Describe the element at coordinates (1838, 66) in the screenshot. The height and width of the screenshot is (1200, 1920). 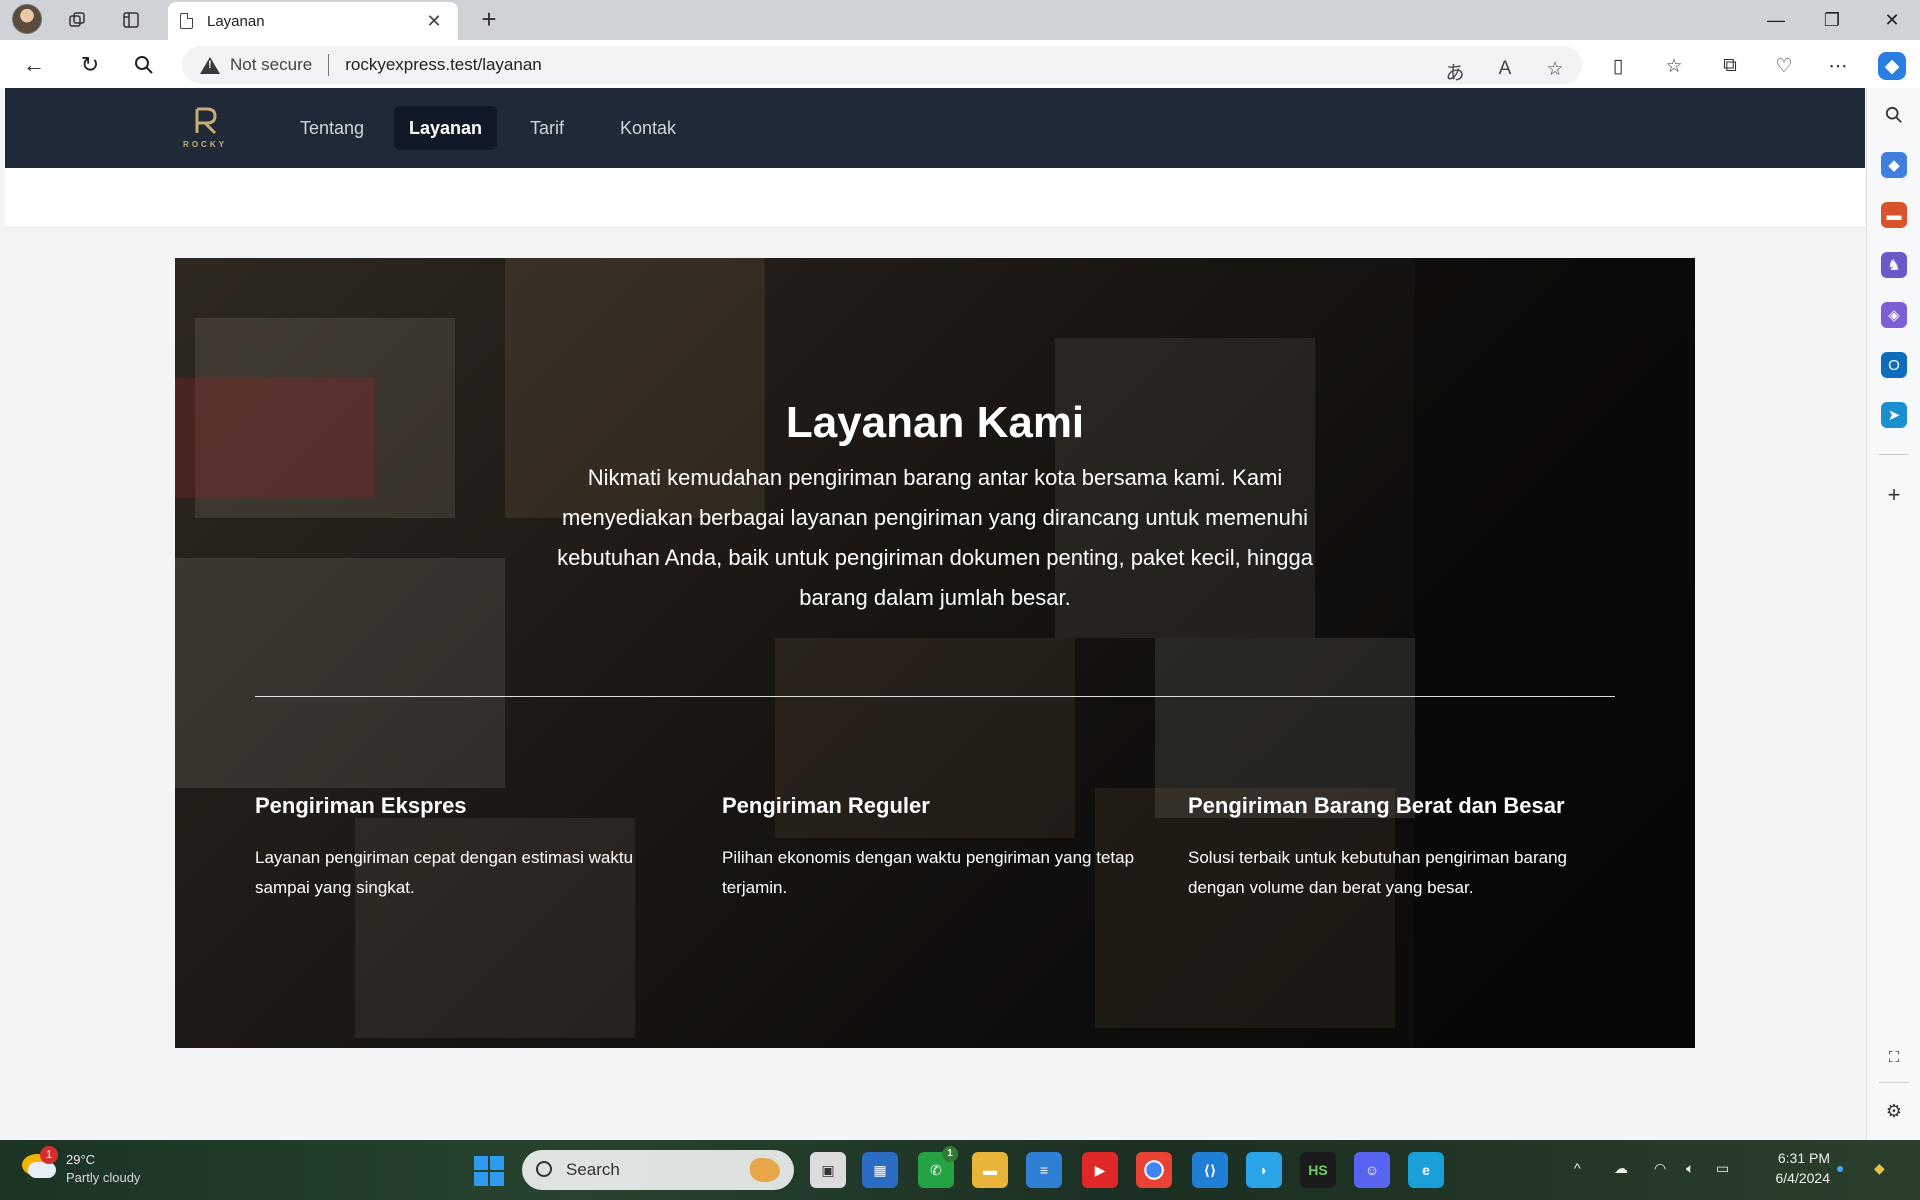
I see `more-menu-icon: ⋯` at that location.